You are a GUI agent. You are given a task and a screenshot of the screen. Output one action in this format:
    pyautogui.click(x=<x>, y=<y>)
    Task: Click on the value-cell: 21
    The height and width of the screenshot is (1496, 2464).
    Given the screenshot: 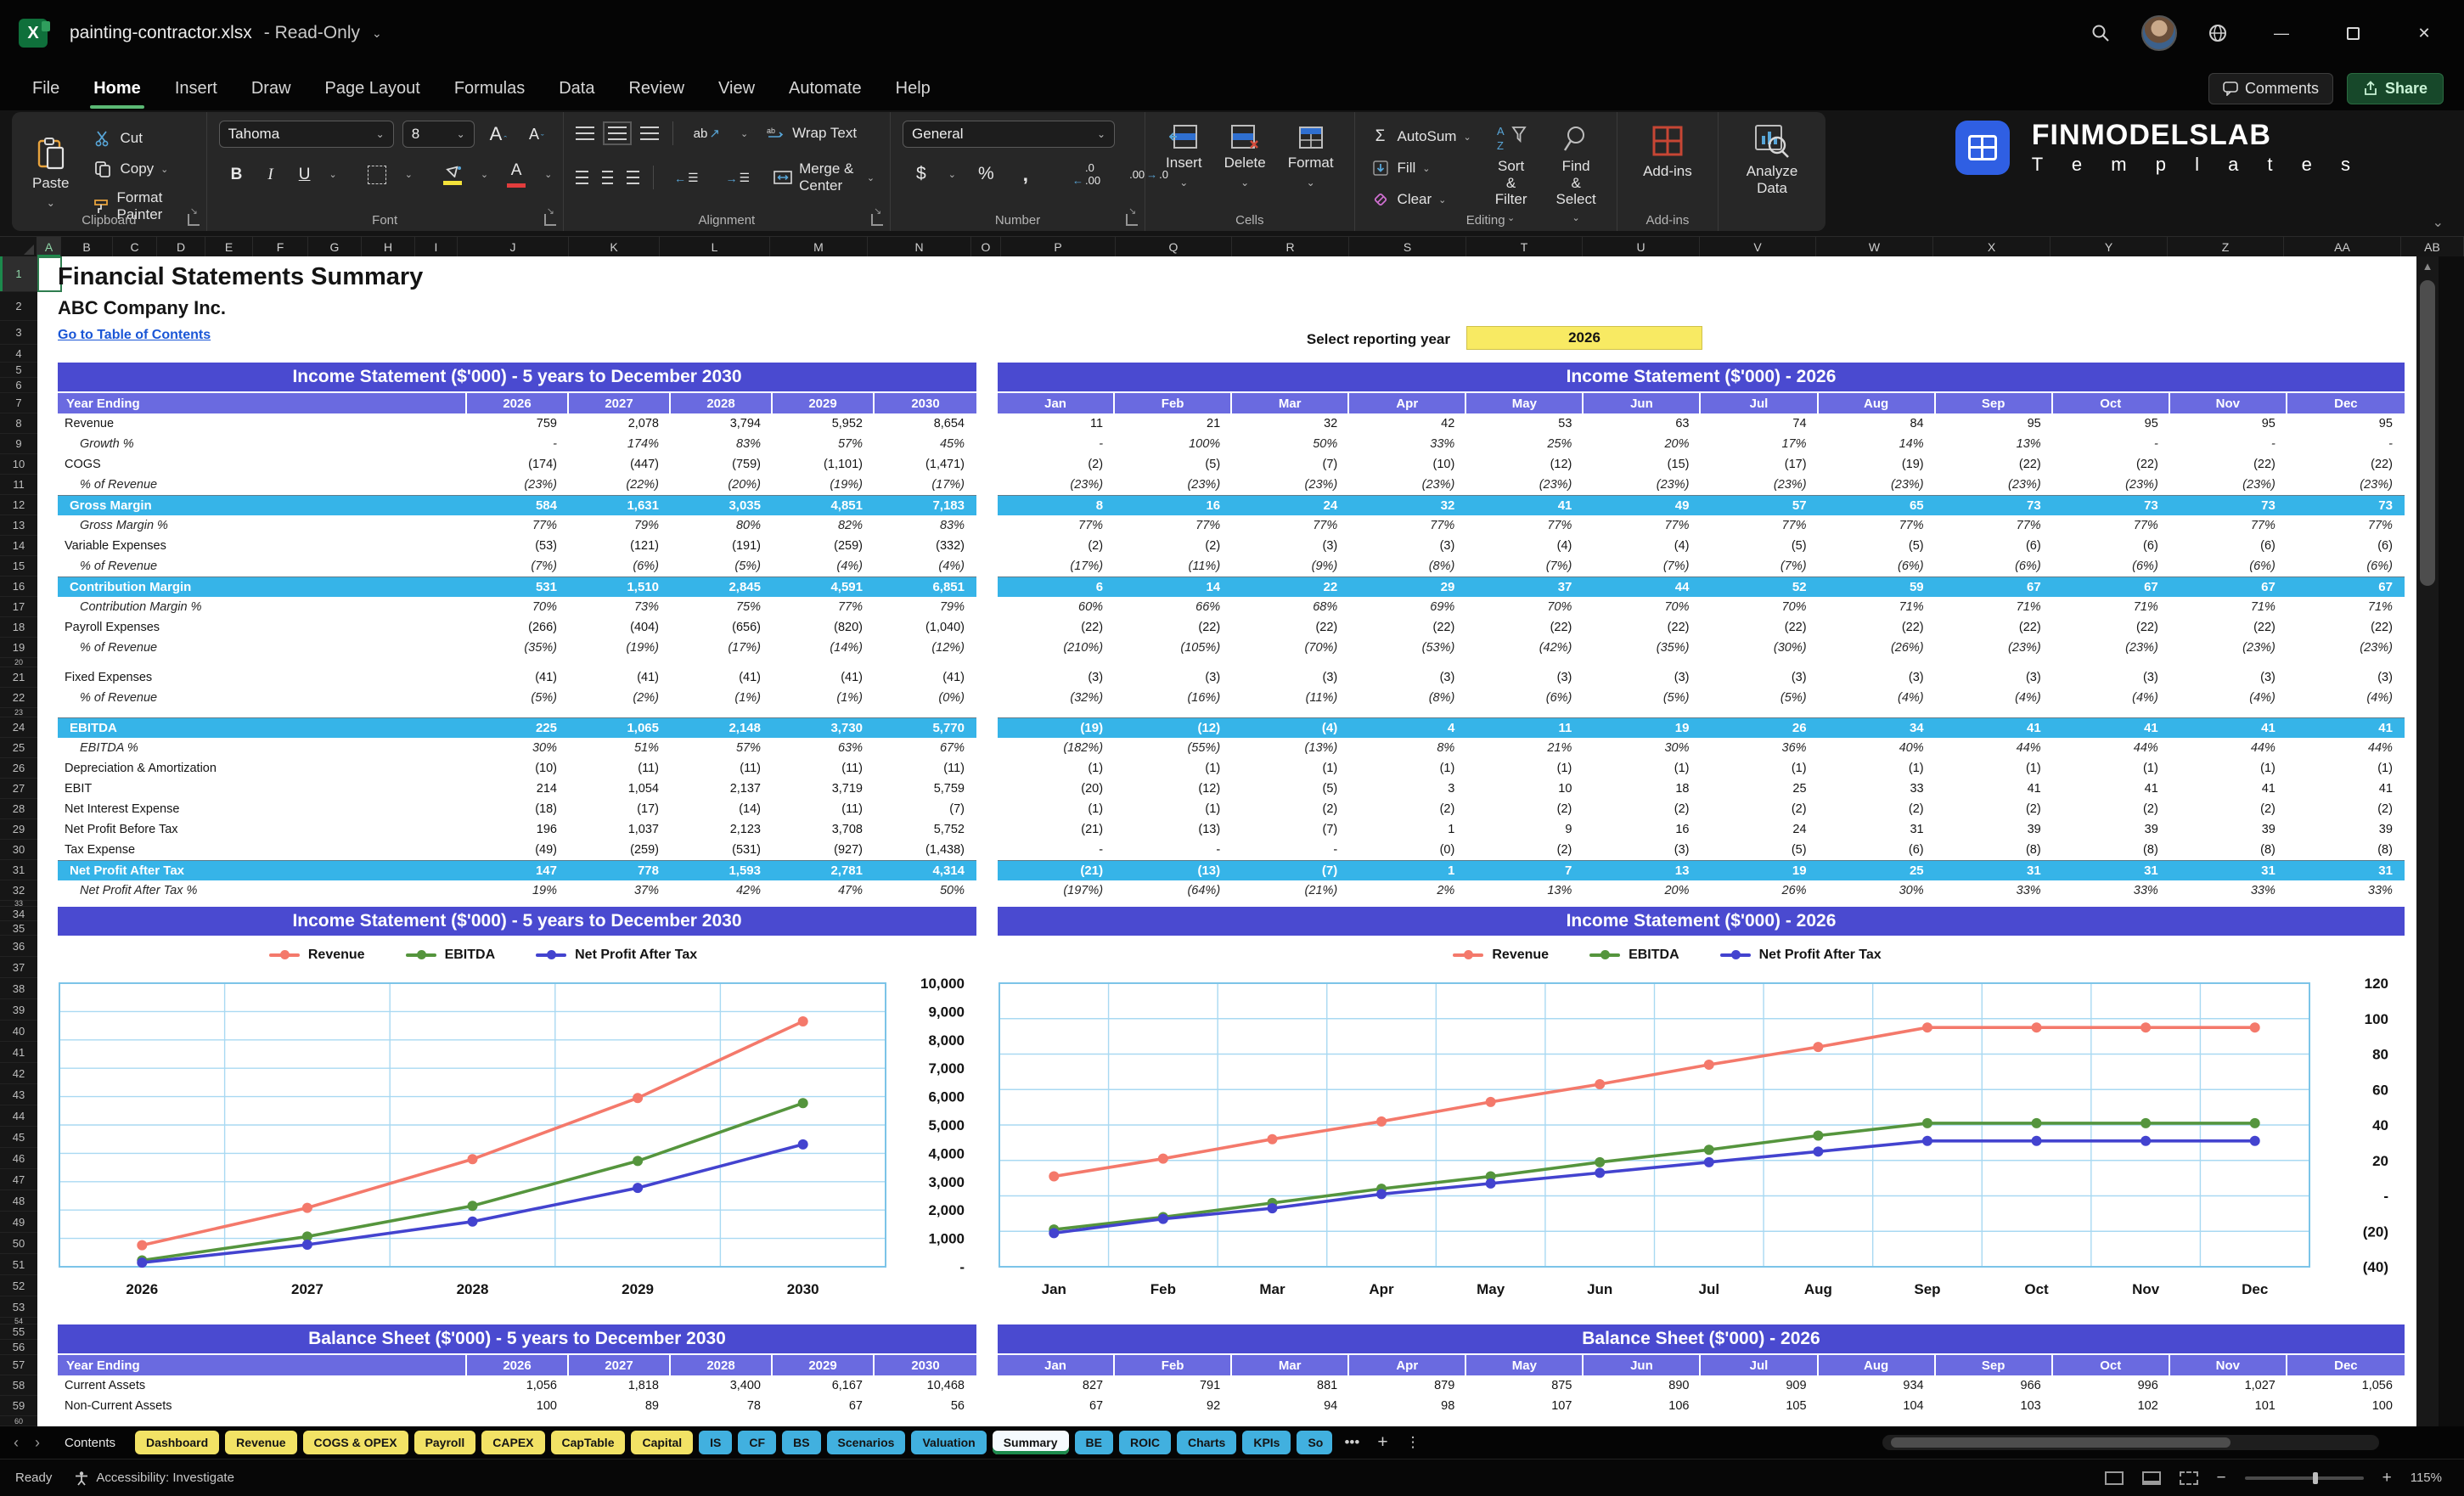 What is the action you would take?
    pyautogui.click(x=1173, y=423)
    